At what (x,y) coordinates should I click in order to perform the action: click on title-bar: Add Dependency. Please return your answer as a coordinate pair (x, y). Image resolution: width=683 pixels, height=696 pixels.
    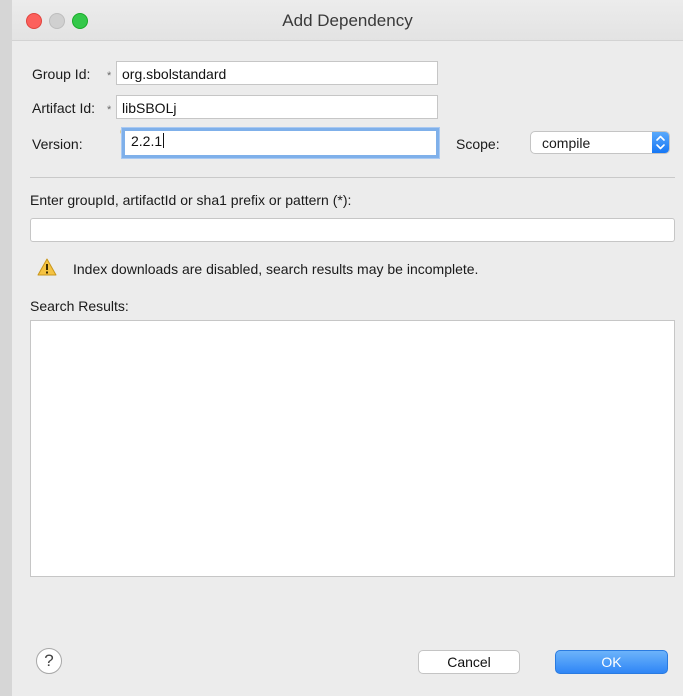
    Looking at the image, I should click on (347, 20).